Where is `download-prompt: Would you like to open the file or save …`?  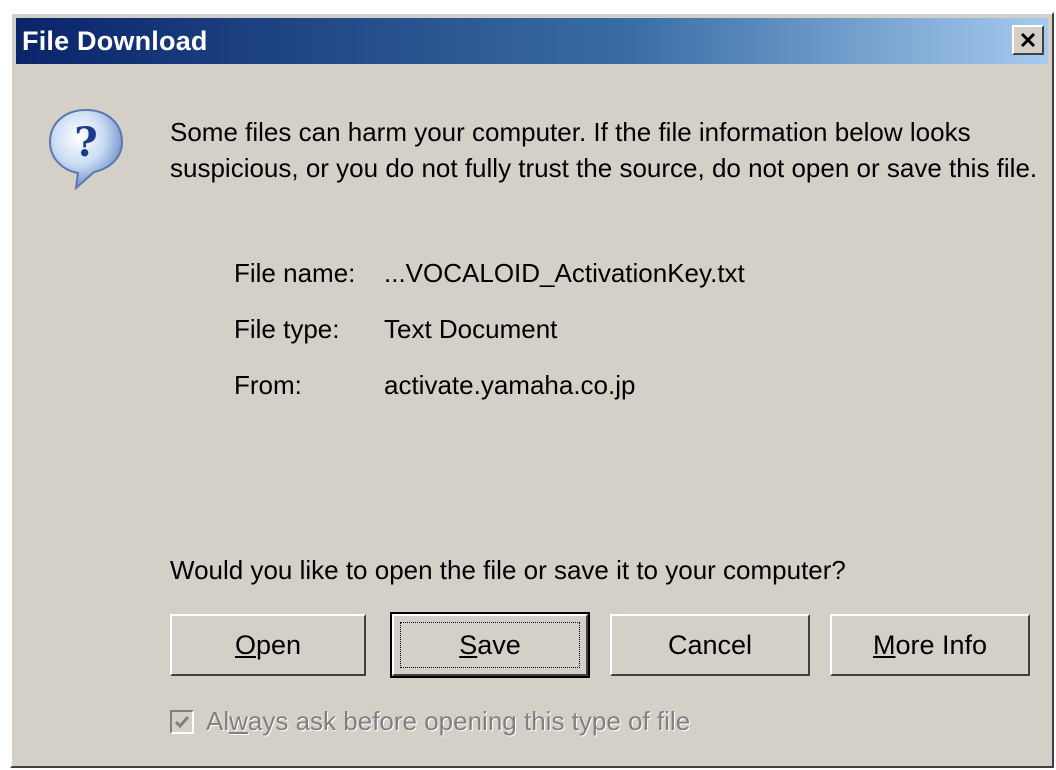
download-prompt: Would you like to open the file or save … is located at coordinates (508, 570).